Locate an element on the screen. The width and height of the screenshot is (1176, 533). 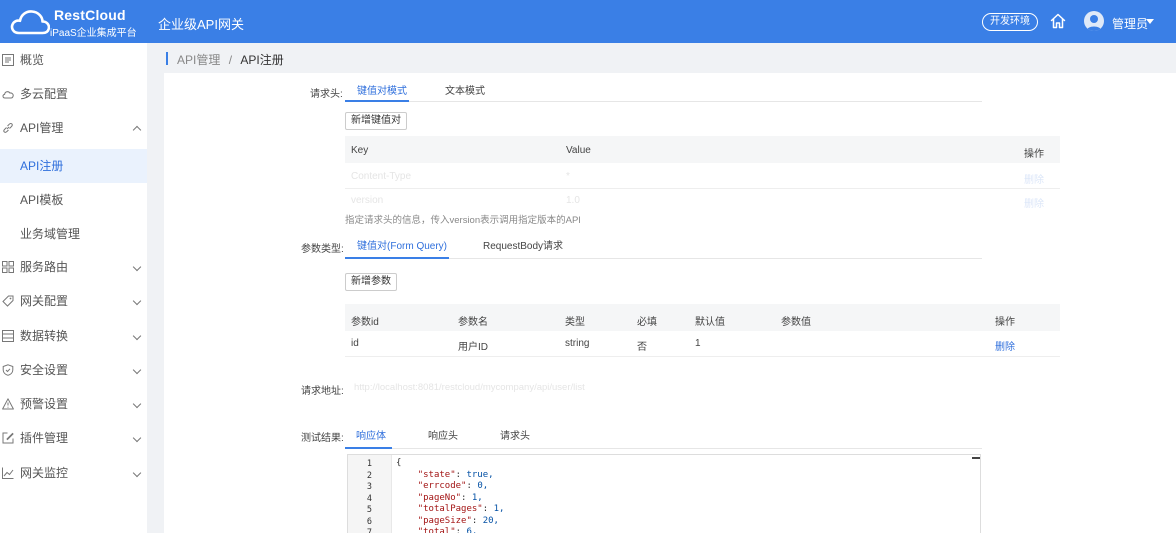
test-result-tabs: 响应体 响应头 请求头 is located at coordinates (663, 436).